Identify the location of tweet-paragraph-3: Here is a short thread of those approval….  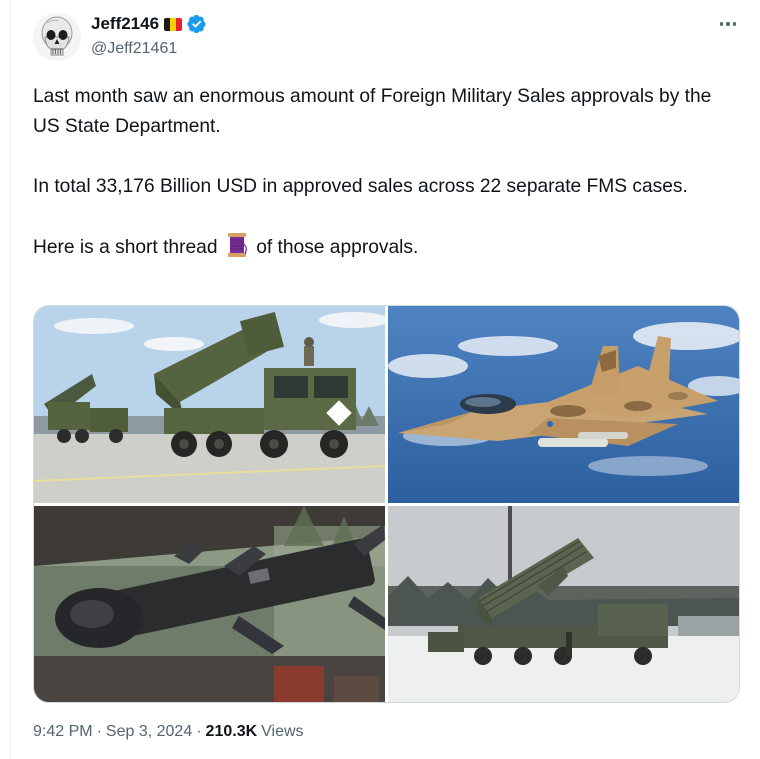
(388, 247).